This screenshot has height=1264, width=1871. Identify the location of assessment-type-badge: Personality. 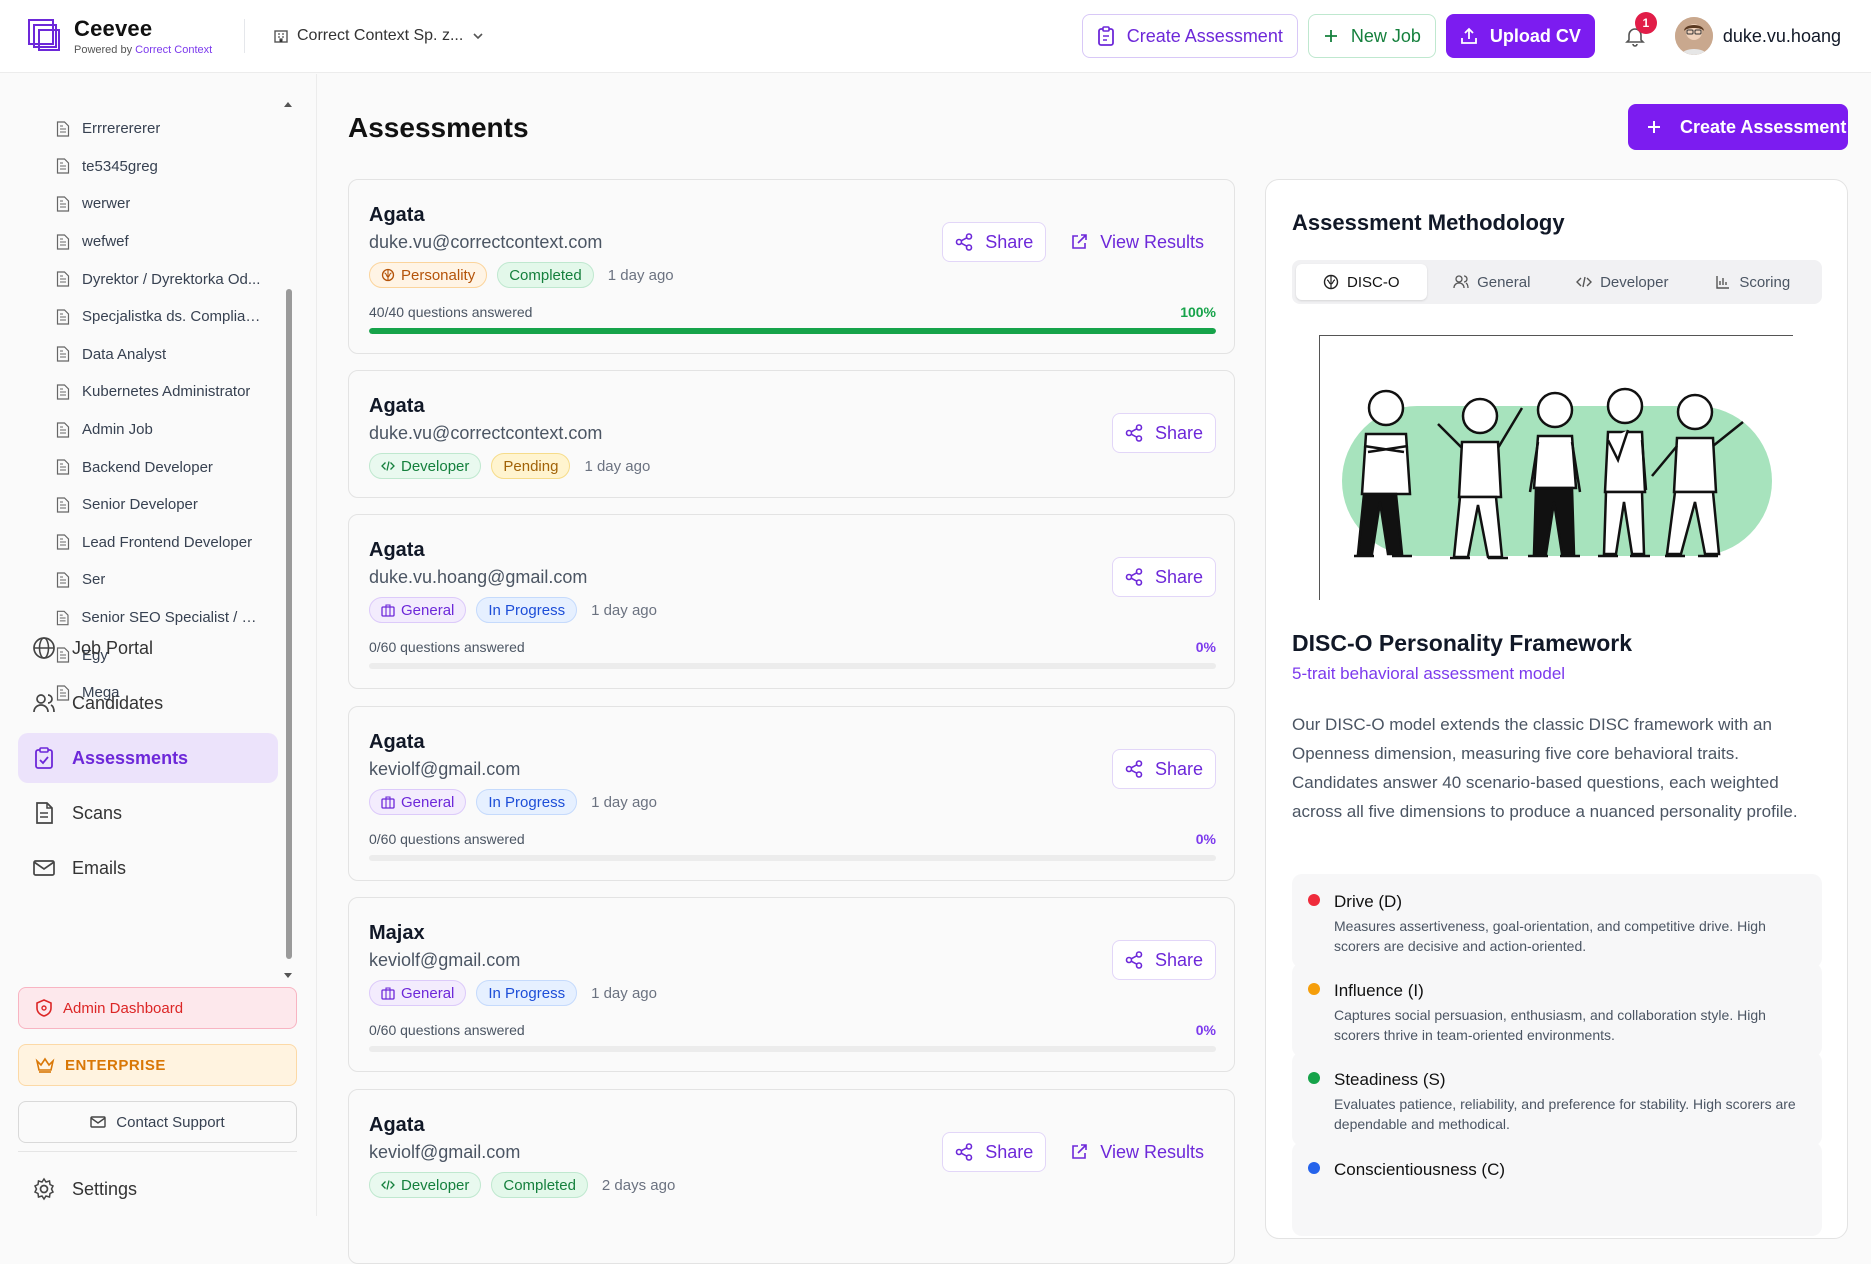
(428, 275).